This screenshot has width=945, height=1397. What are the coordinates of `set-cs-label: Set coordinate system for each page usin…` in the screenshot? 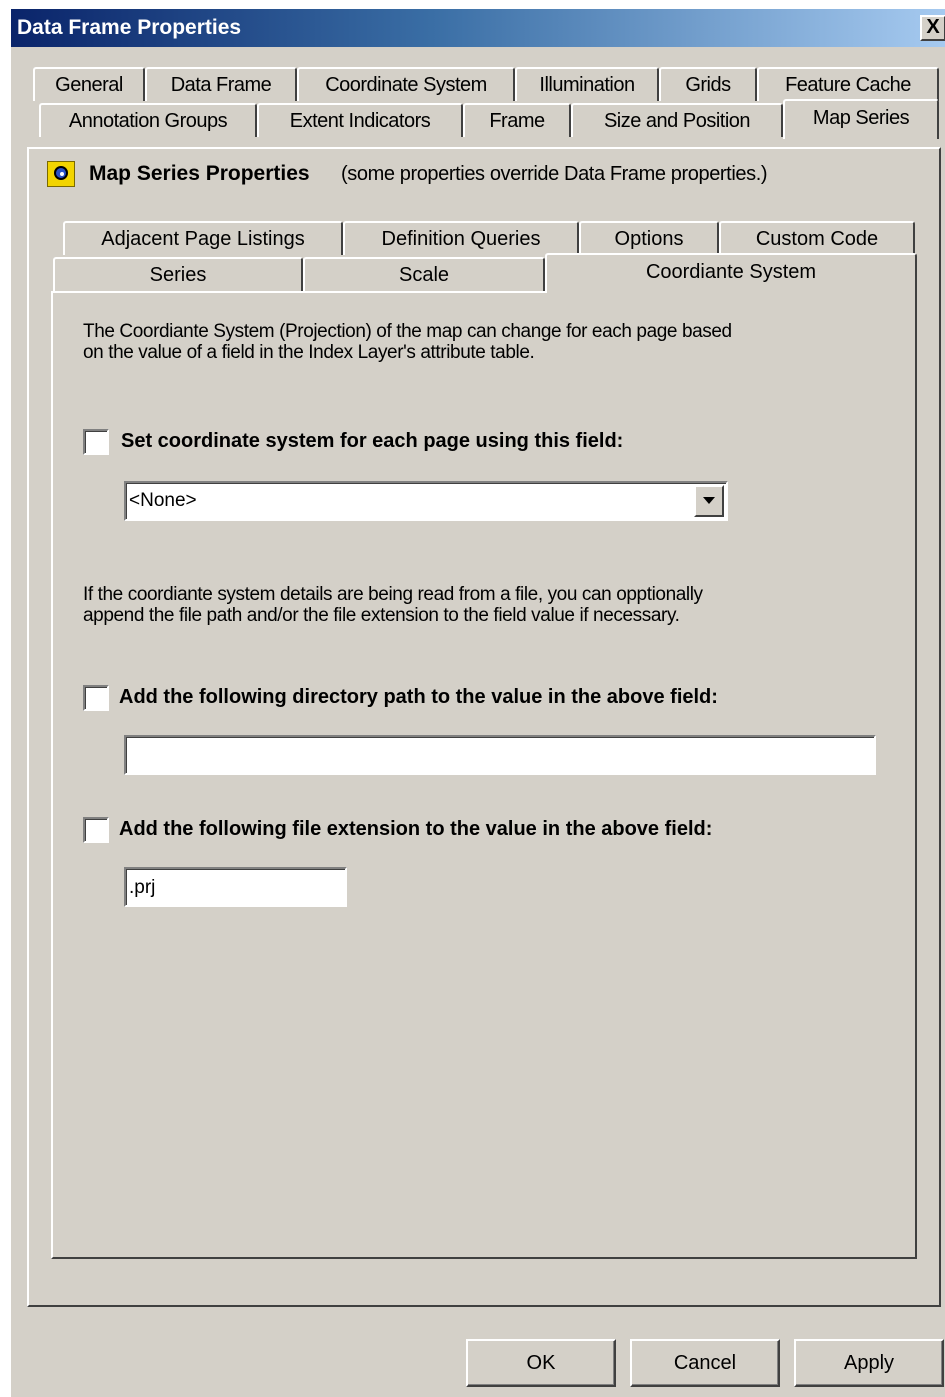 It's located at (372, 441).